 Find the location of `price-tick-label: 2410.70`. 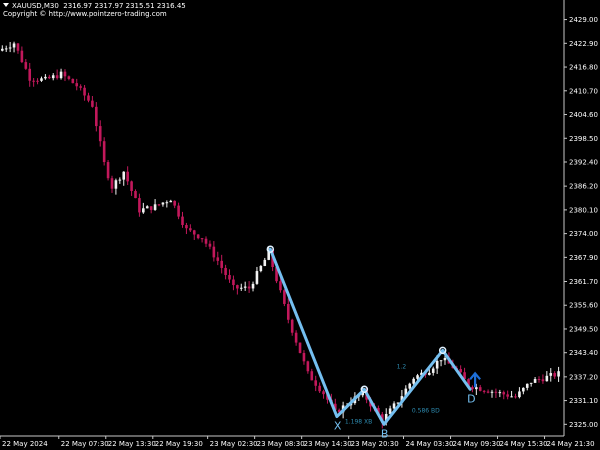

price-tick-label: 2410.70 is located at coordinates (583, 91).